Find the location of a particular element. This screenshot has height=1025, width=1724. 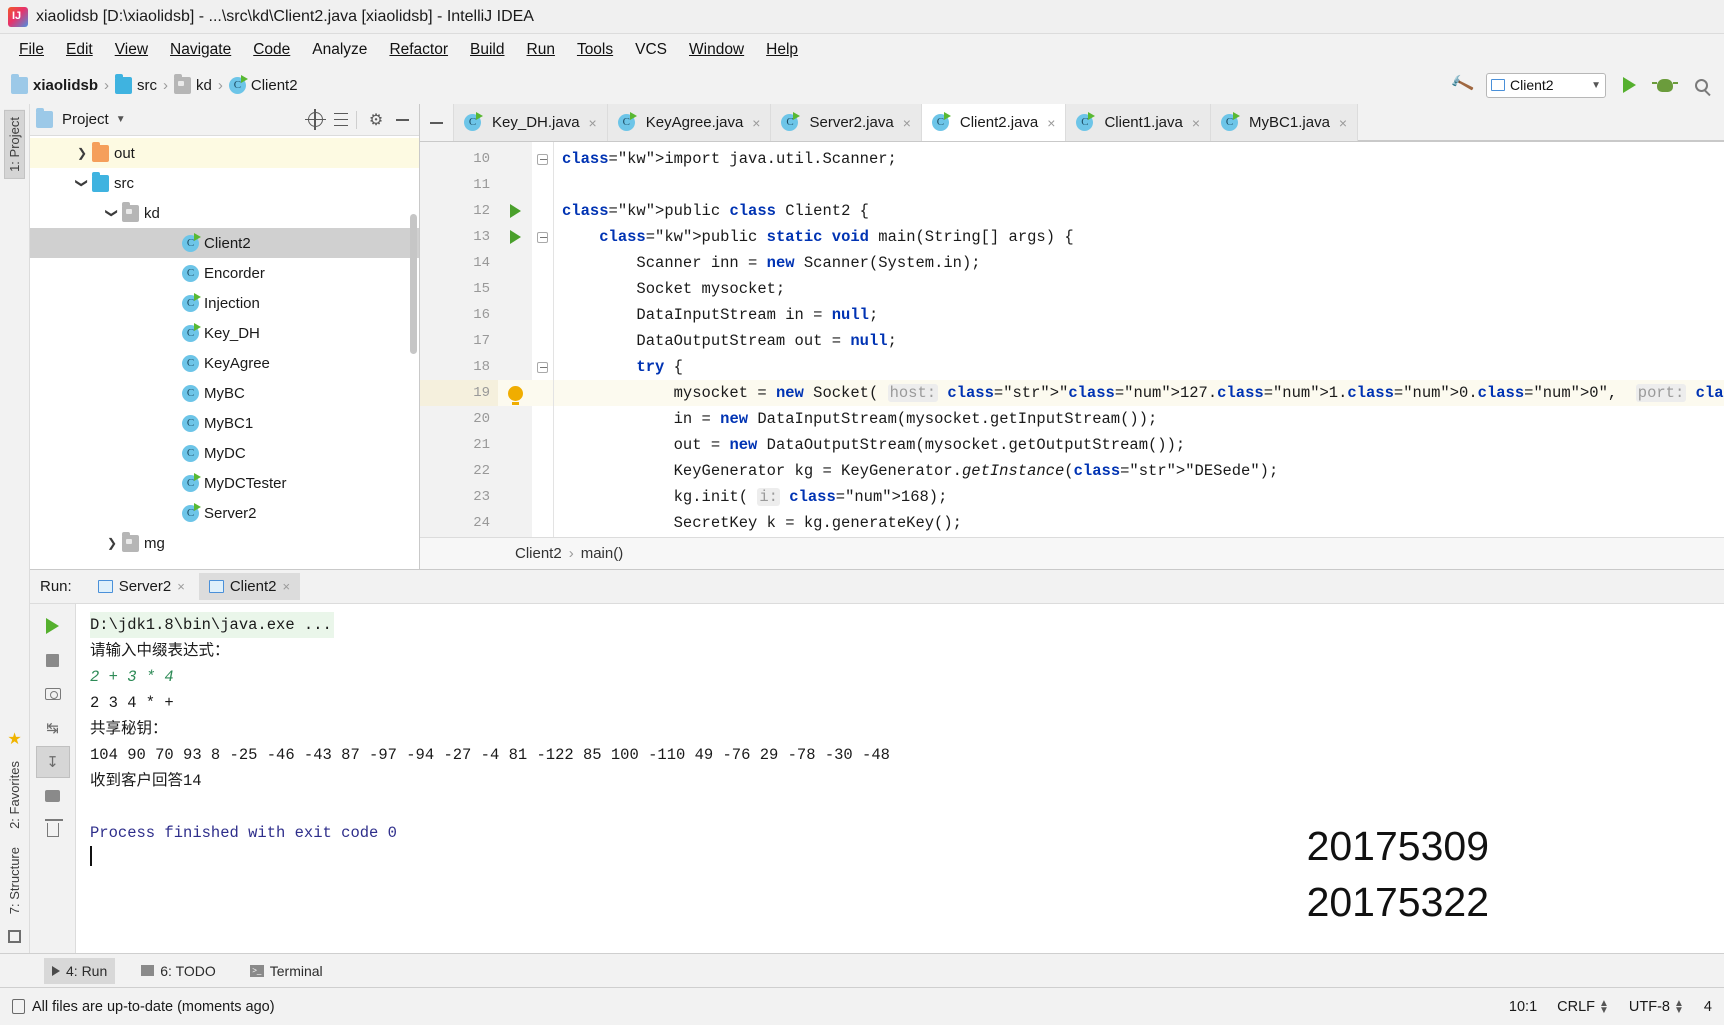

menu-view: View is located at coordinates (131, 50).